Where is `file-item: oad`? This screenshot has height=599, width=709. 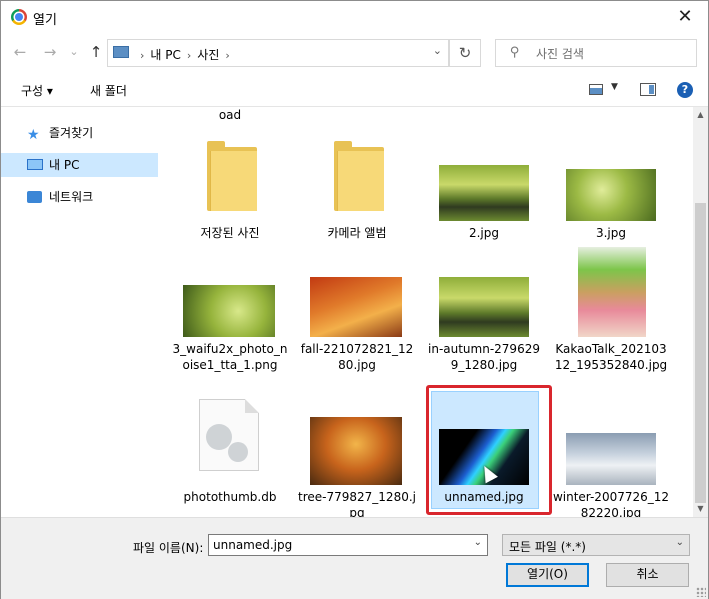
file-item: oad is located at coordinates (230, 117).